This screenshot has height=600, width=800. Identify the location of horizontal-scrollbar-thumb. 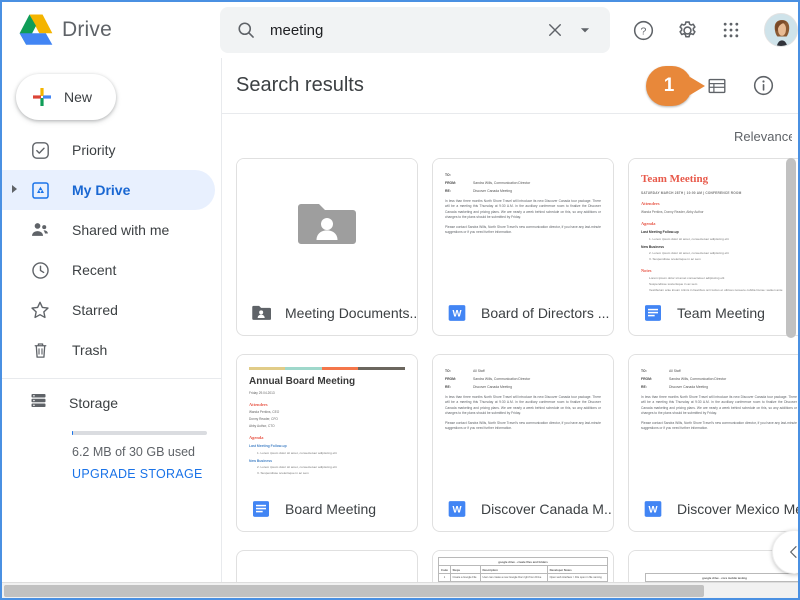
(354, 591).